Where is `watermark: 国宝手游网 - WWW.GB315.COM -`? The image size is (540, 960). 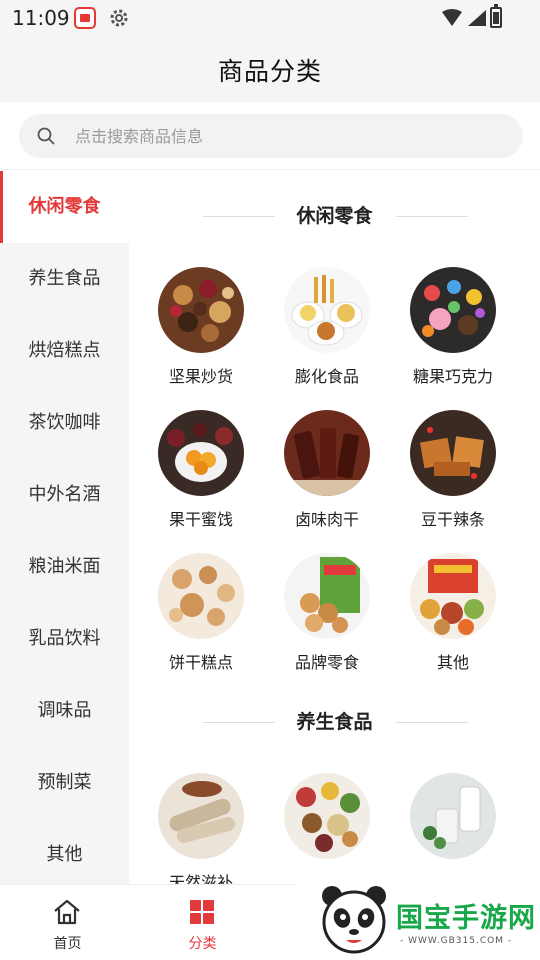
watermark: 国宝手游网 - WWW.GB315.COM - is located at coordinates (418, 914).